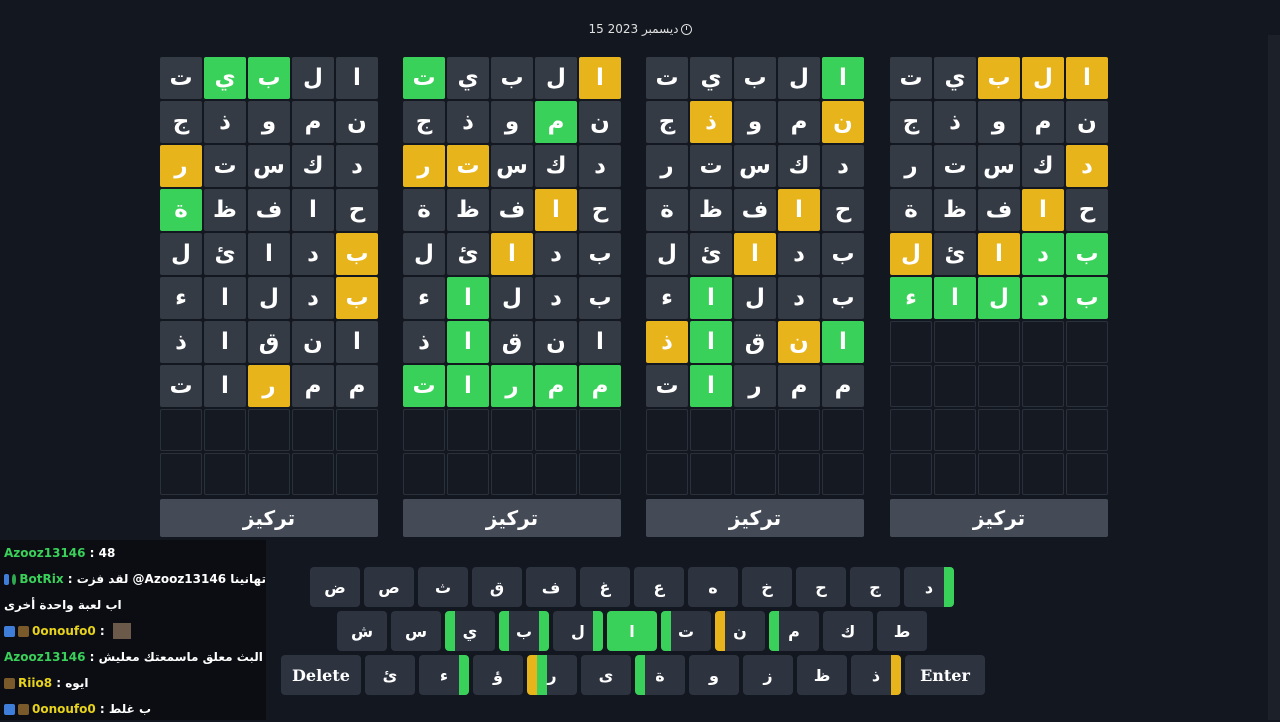 The height and width of the screenshot is (722, 1280). Describe the element at coordinates (740, 631) in the screenshot. I see `letter-key: ن` at that location.